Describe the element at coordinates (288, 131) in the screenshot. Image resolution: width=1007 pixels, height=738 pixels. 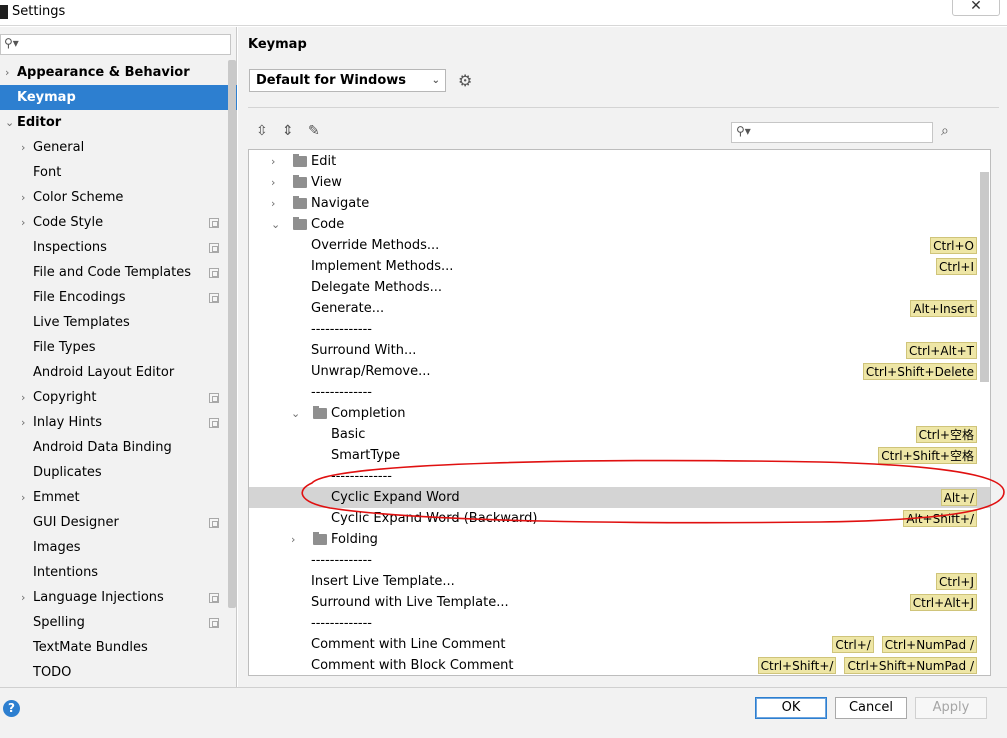
I see `collapse-all-icon: ⇕` at that location.